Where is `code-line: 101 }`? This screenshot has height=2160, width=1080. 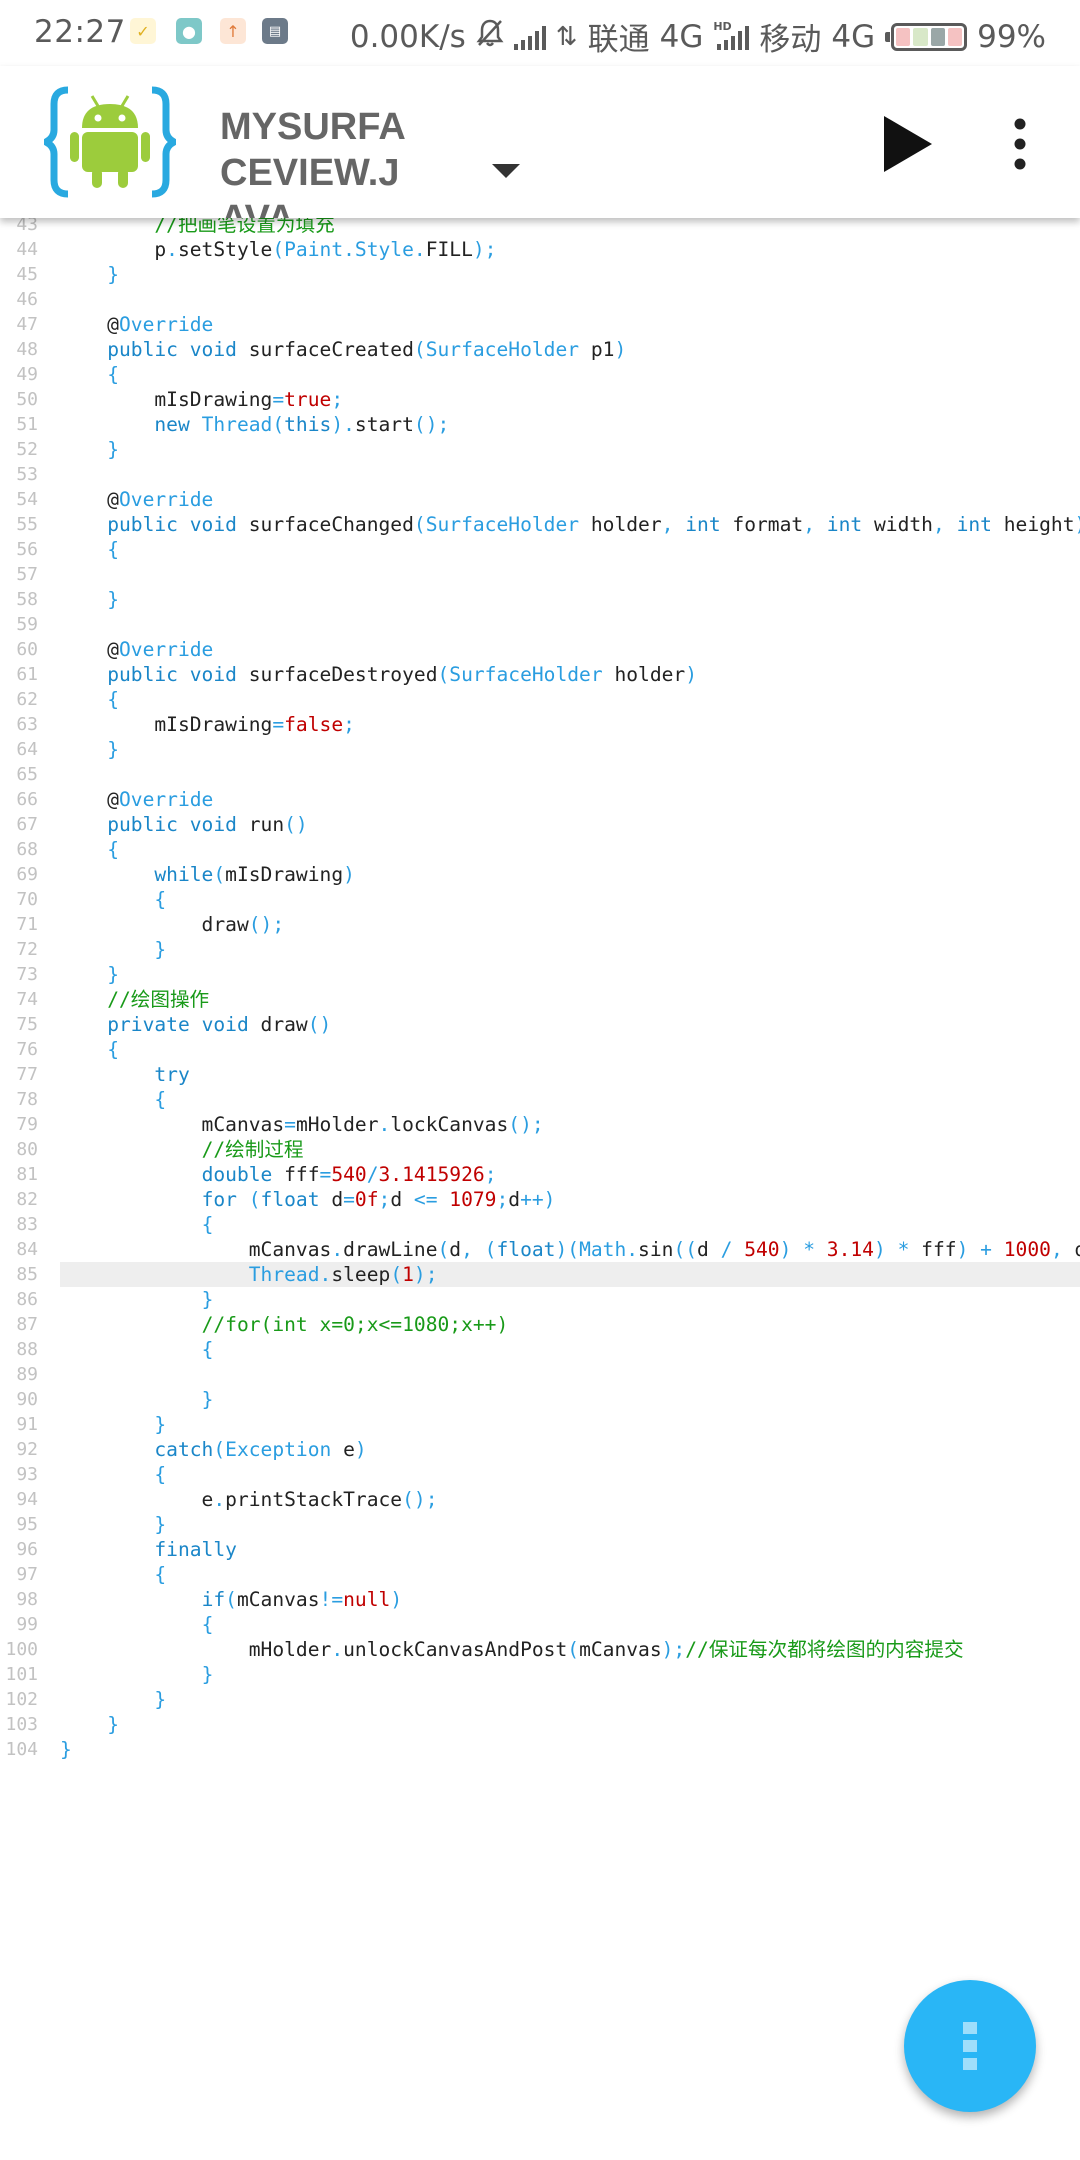
code-line: 101 } is located at coordinates (540, 1674).